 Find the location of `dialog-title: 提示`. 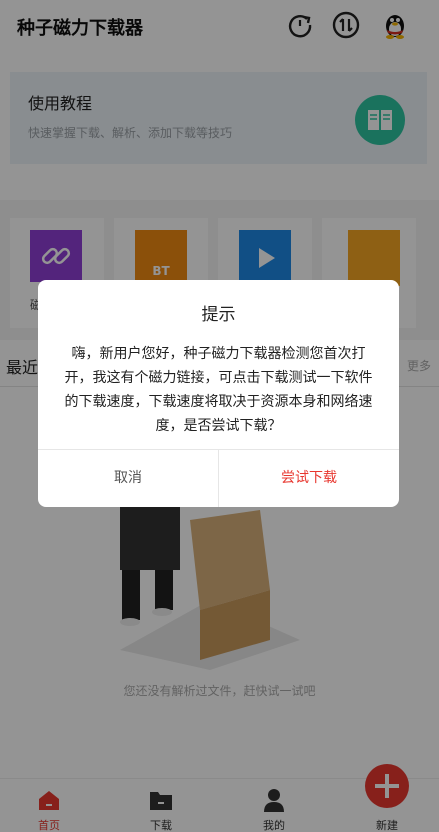

dialog-title: 提示 is located at coordinates (218, 315).